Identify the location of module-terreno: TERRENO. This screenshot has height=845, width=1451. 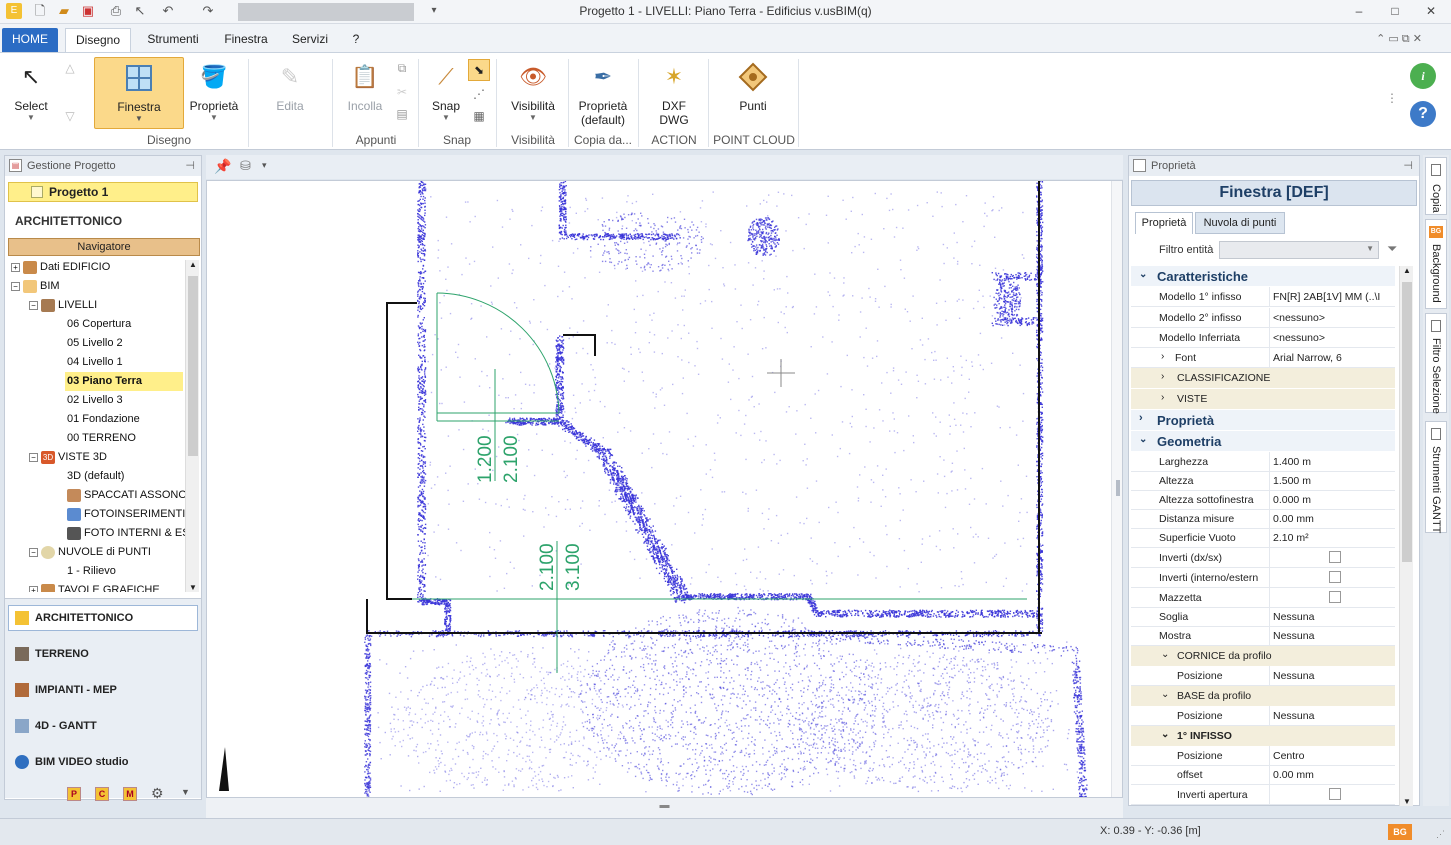
(52, 654).